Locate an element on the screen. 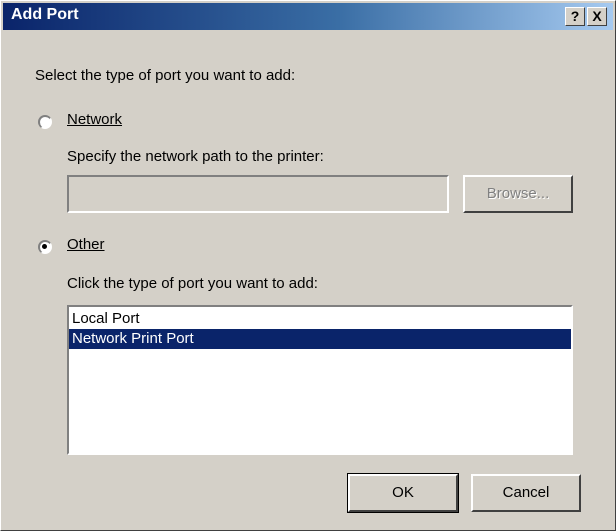 This screenshot has width=616, height=531. list-item-local-port: Local Port is located at coordinates (320, 319).